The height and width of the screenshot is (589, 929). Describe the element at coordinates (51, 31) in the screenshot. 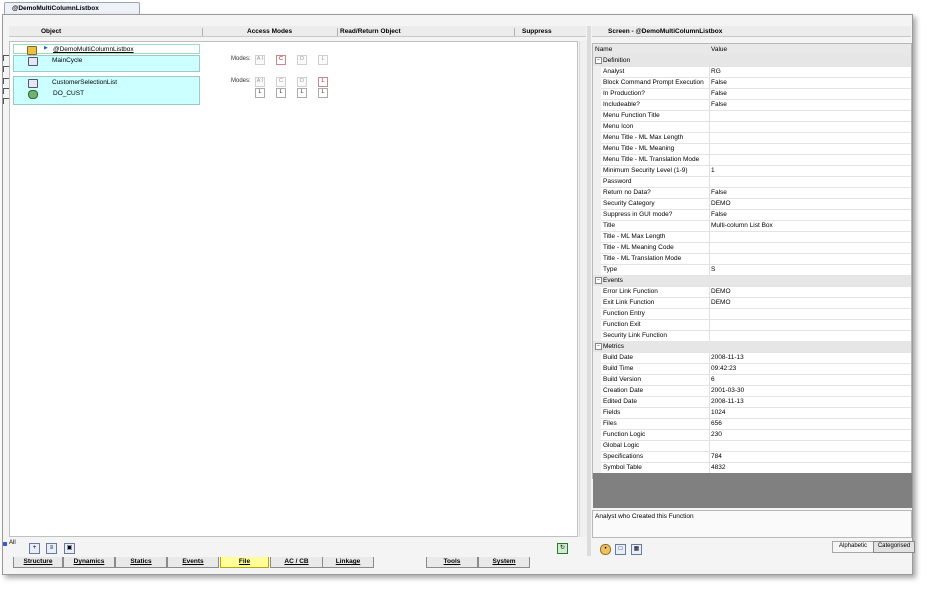

I see `column-object: Object` at that location.